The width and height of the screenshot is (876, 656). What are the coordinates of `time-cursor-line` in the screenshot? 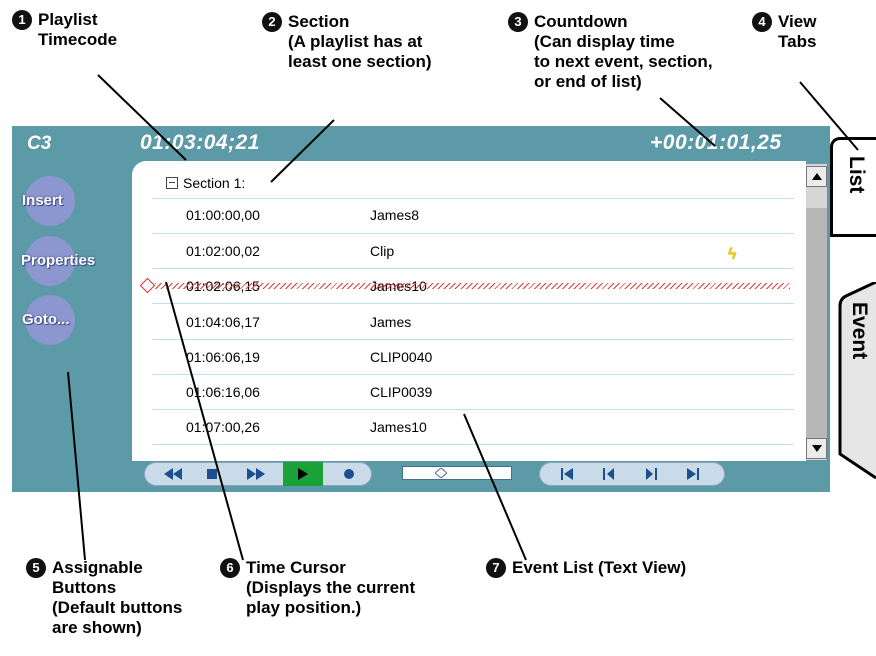 It's located at (472, 286).